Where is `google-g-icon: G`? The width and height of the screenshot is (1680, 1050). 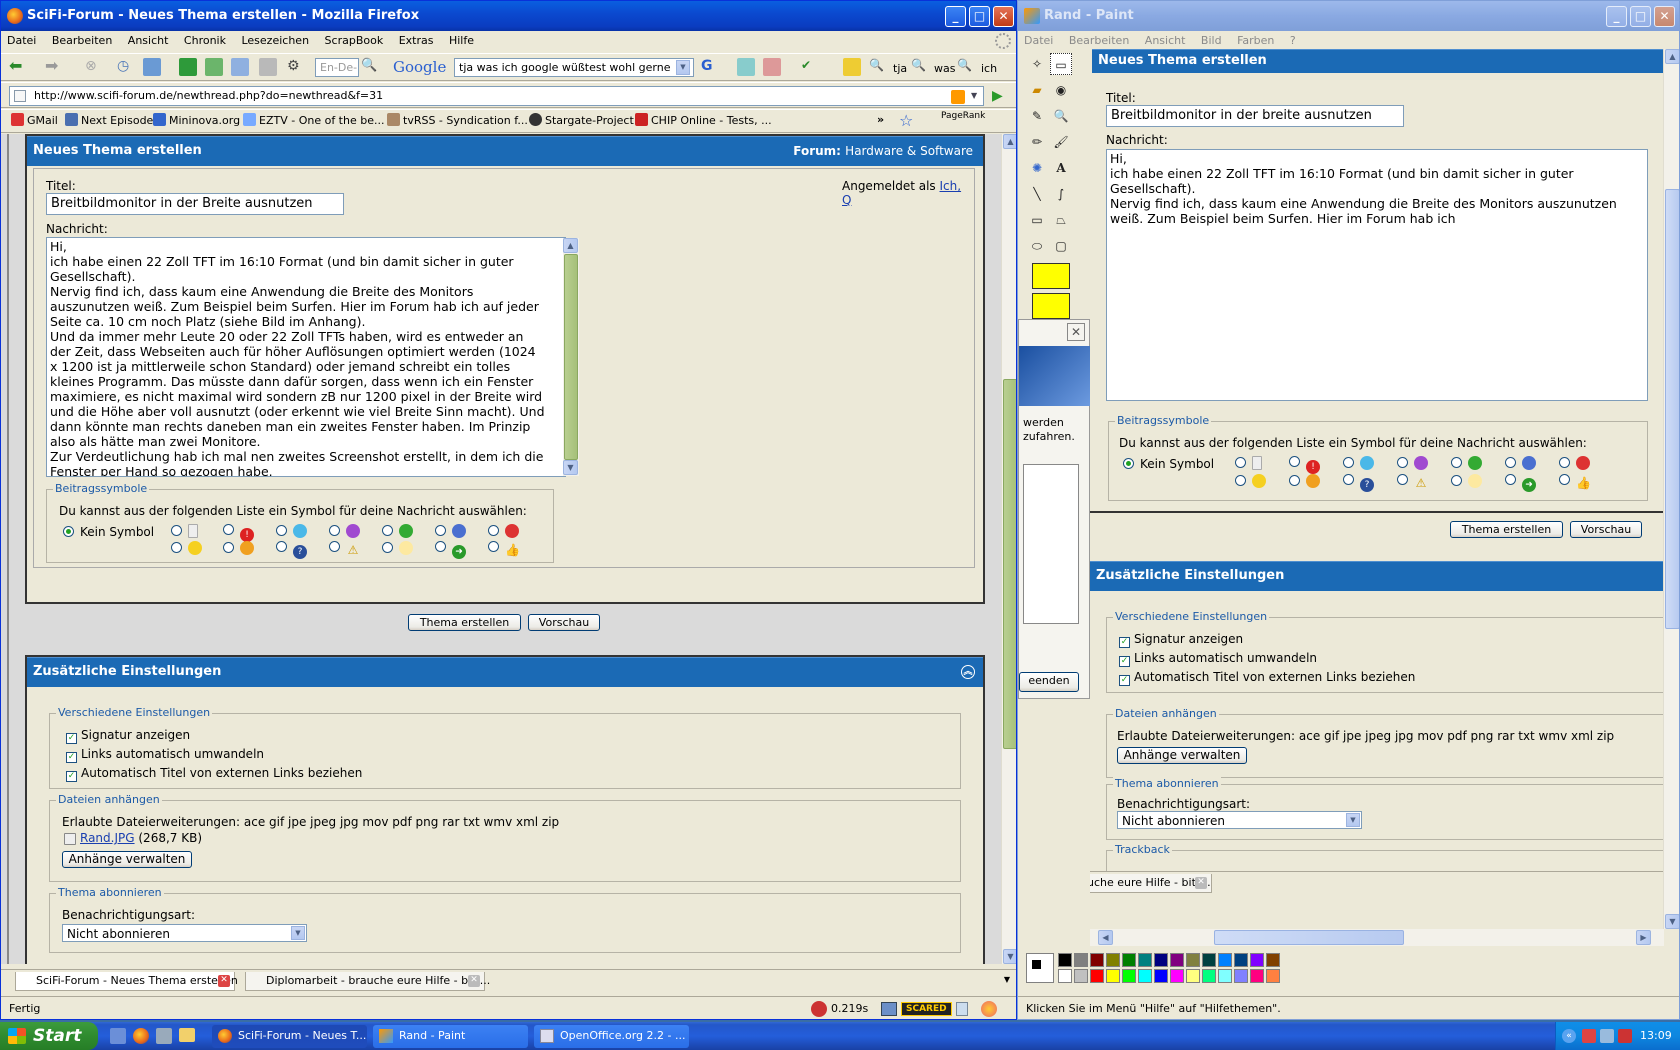 google-g-icon: G is located at coordinates (710, 67).